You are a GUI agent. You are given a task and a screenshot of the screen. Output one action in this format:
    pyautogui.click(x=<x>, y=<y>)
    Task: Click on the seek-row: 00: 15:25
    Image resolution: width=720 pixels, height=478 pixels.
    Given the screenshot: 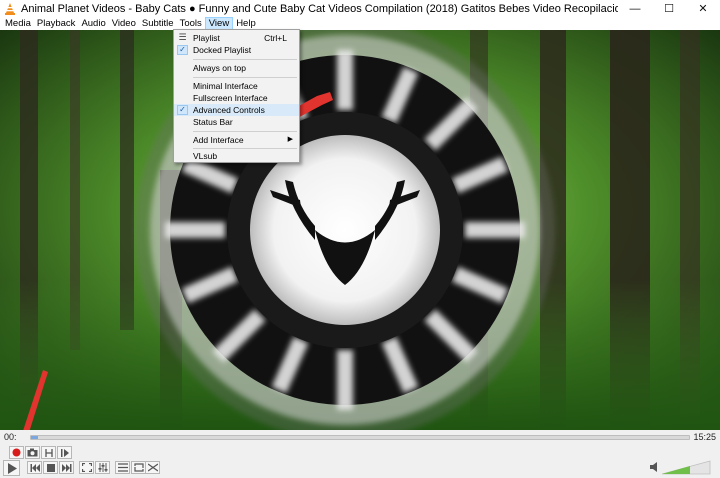 What is the action you would take?
    pyautogui.click(x=360, y=437)
    